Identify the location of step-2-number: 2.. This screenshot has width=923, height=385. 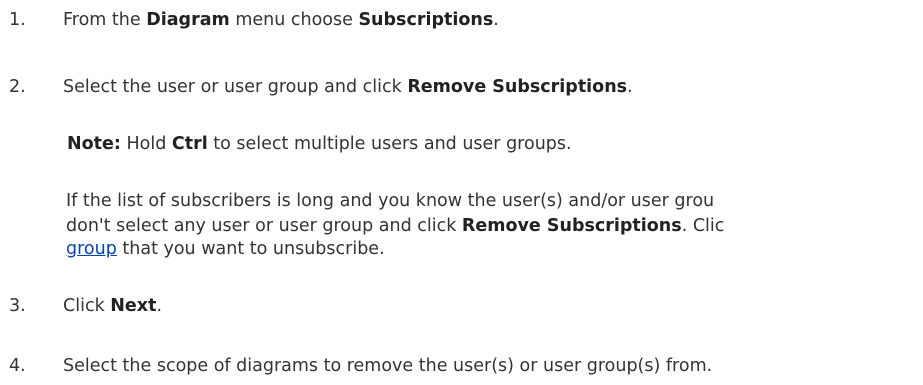
(17, 87).